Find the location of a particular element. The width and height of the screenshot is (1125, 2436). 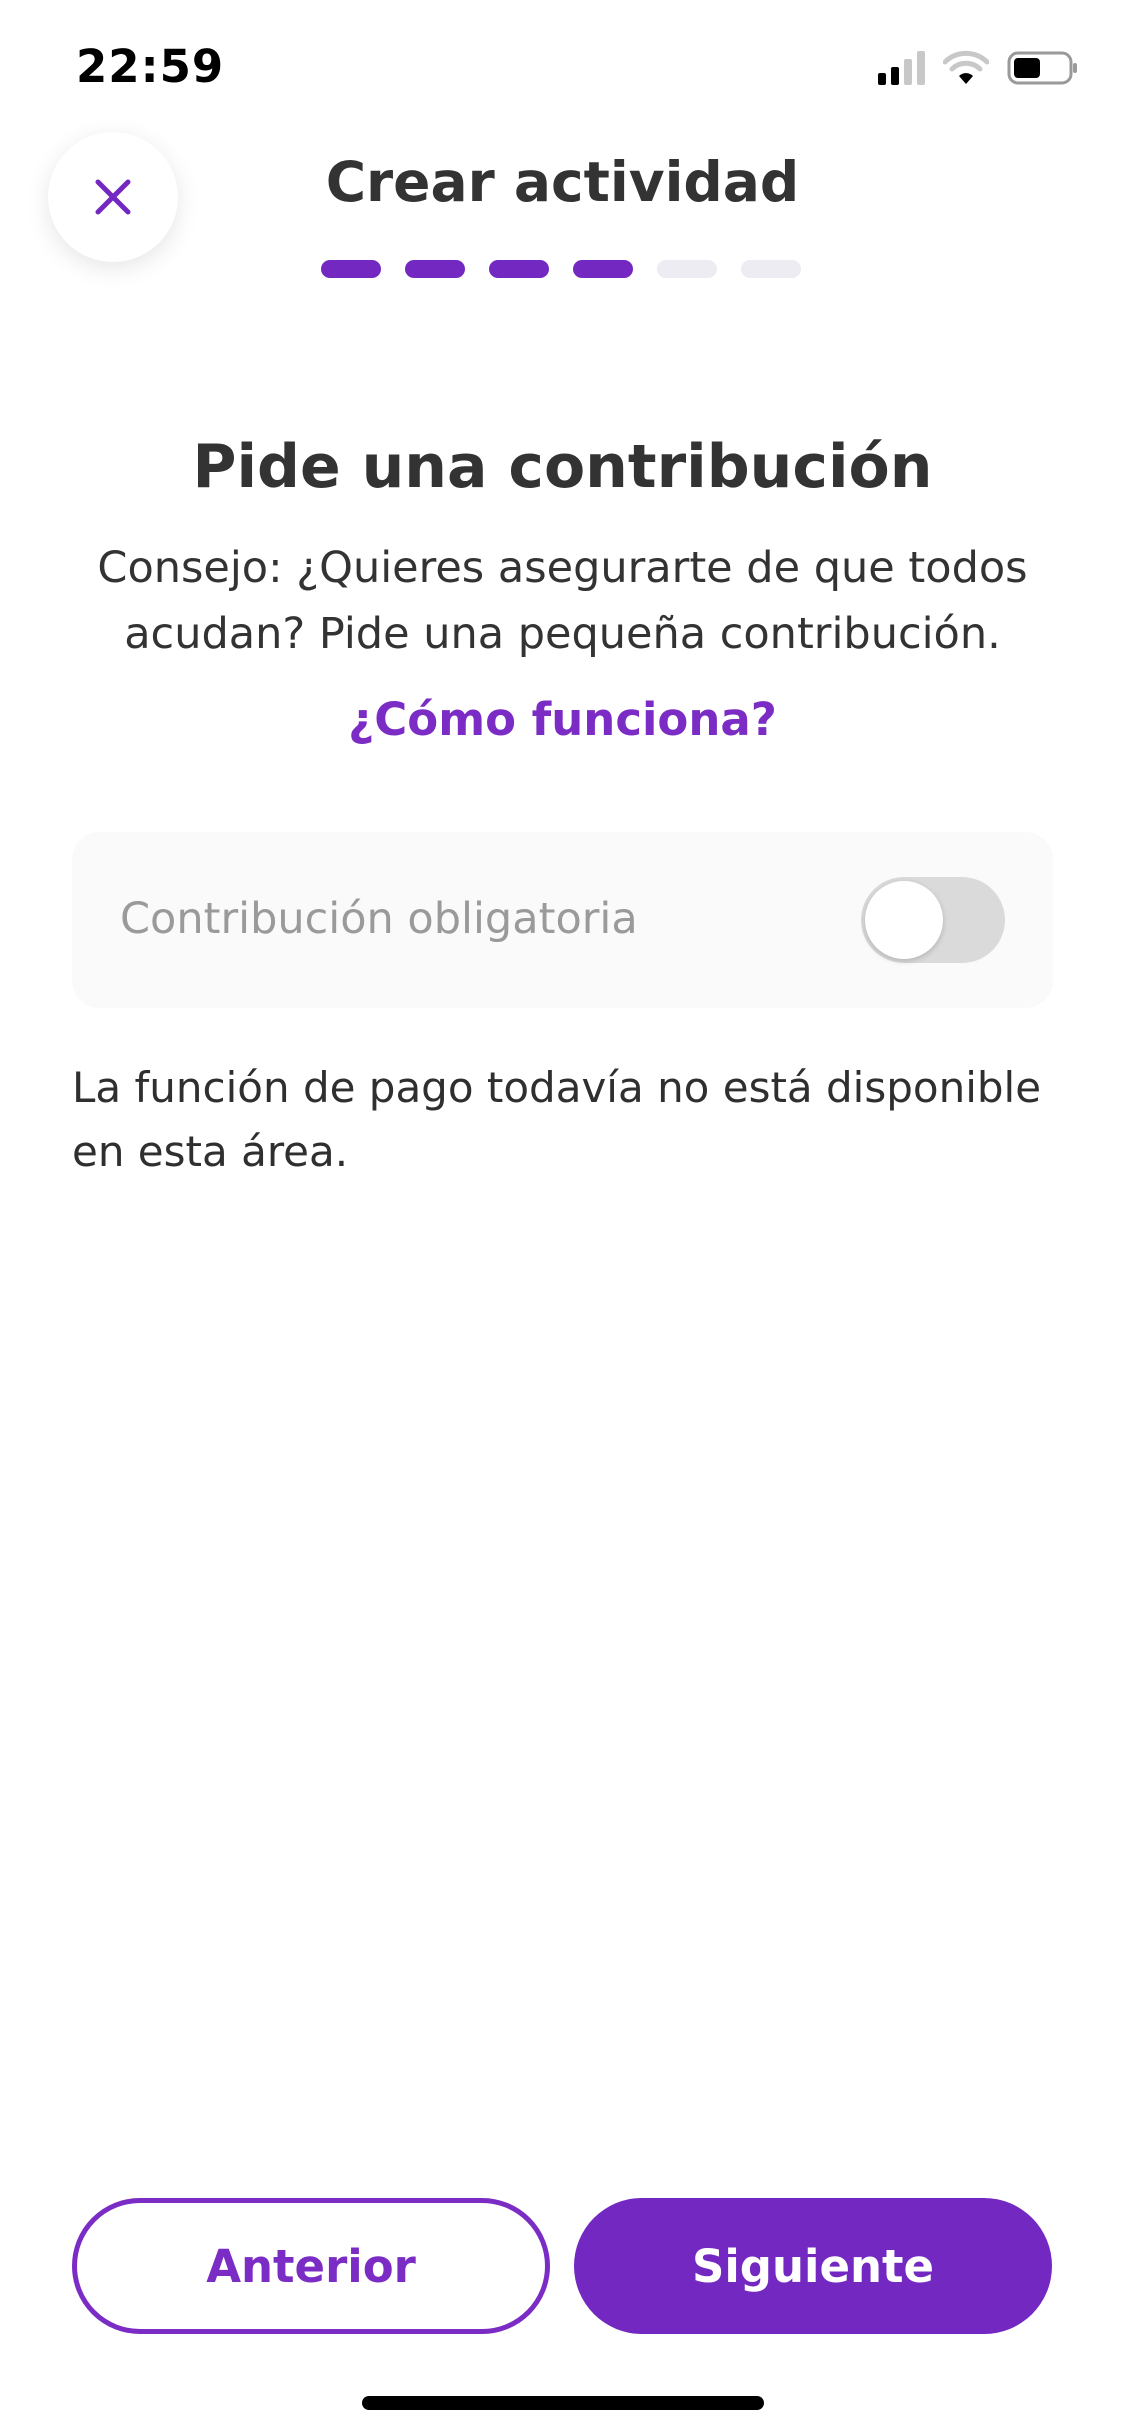

mandatory-contribution-label: Contribución obligatoria is located at coordinates (379, 919).